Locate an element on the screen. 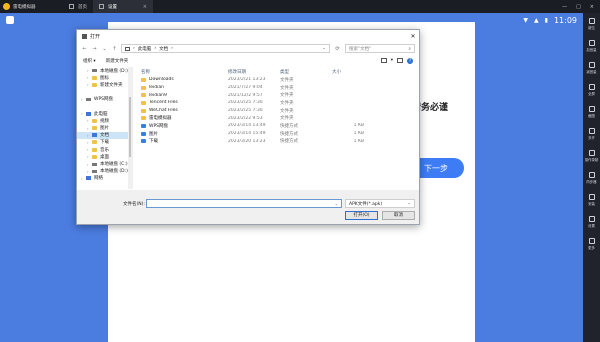 This screenshot has height=342, width=600. nav-scrollbar is located at coordinates (130, 128).